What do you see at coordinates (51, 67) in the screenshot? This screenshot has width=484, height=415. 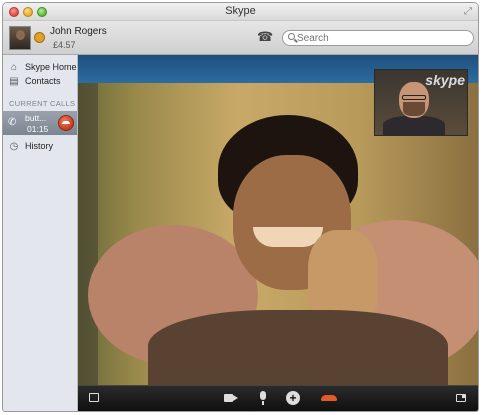 I see `sidebar-item-label: Skype Home` at bounding box center [51, 67].